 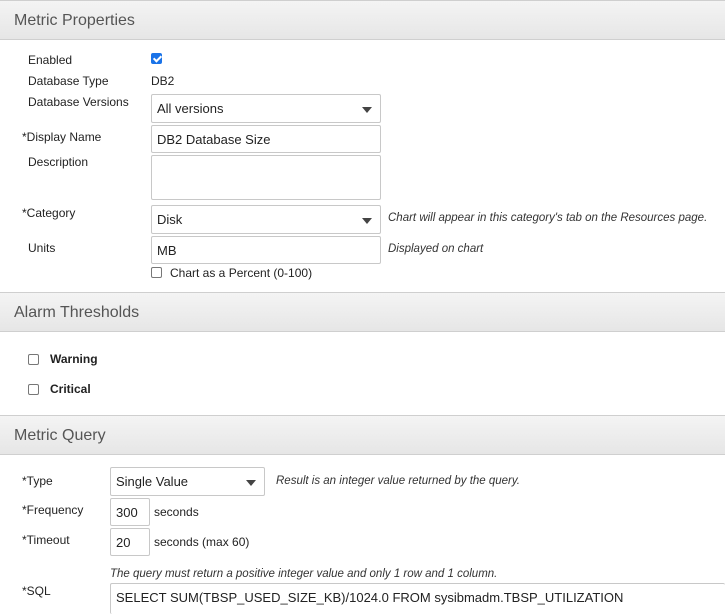 What do you see at coordinates (37, 481) in the screenshot?
I see `type-label: *Type` at bounding box center [37, 481].